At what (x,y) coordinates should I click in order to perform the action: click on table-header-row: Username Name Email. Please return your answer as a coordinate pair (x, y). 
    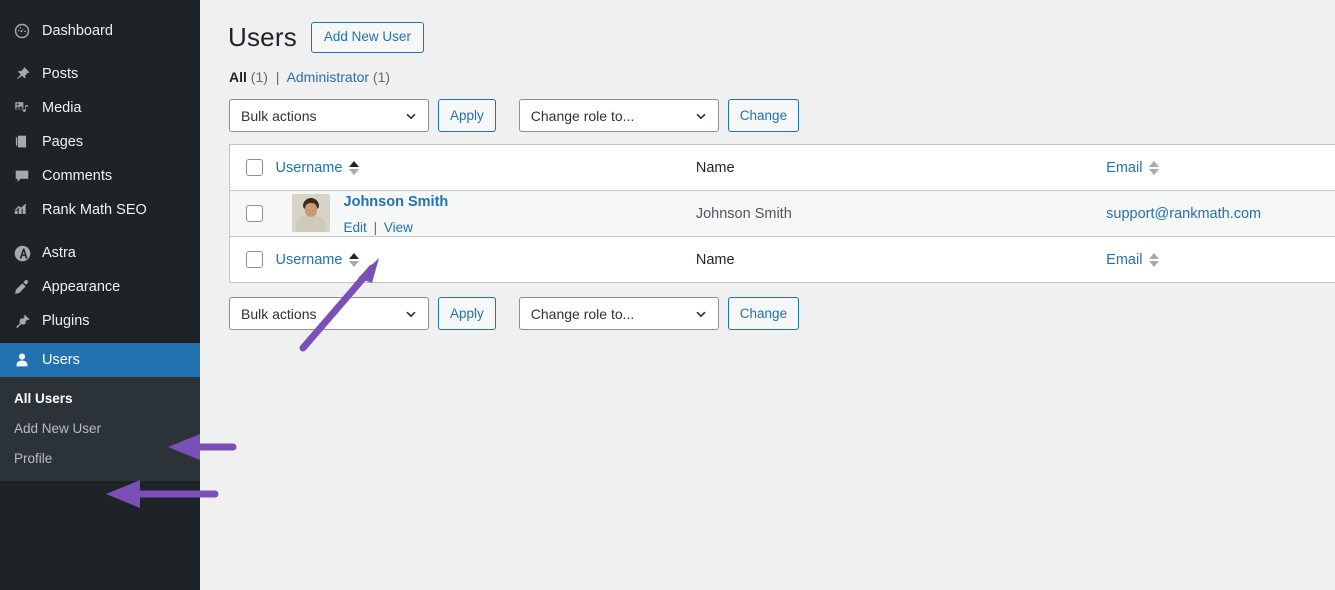
    Looking at the image, I should click on (782, 168).